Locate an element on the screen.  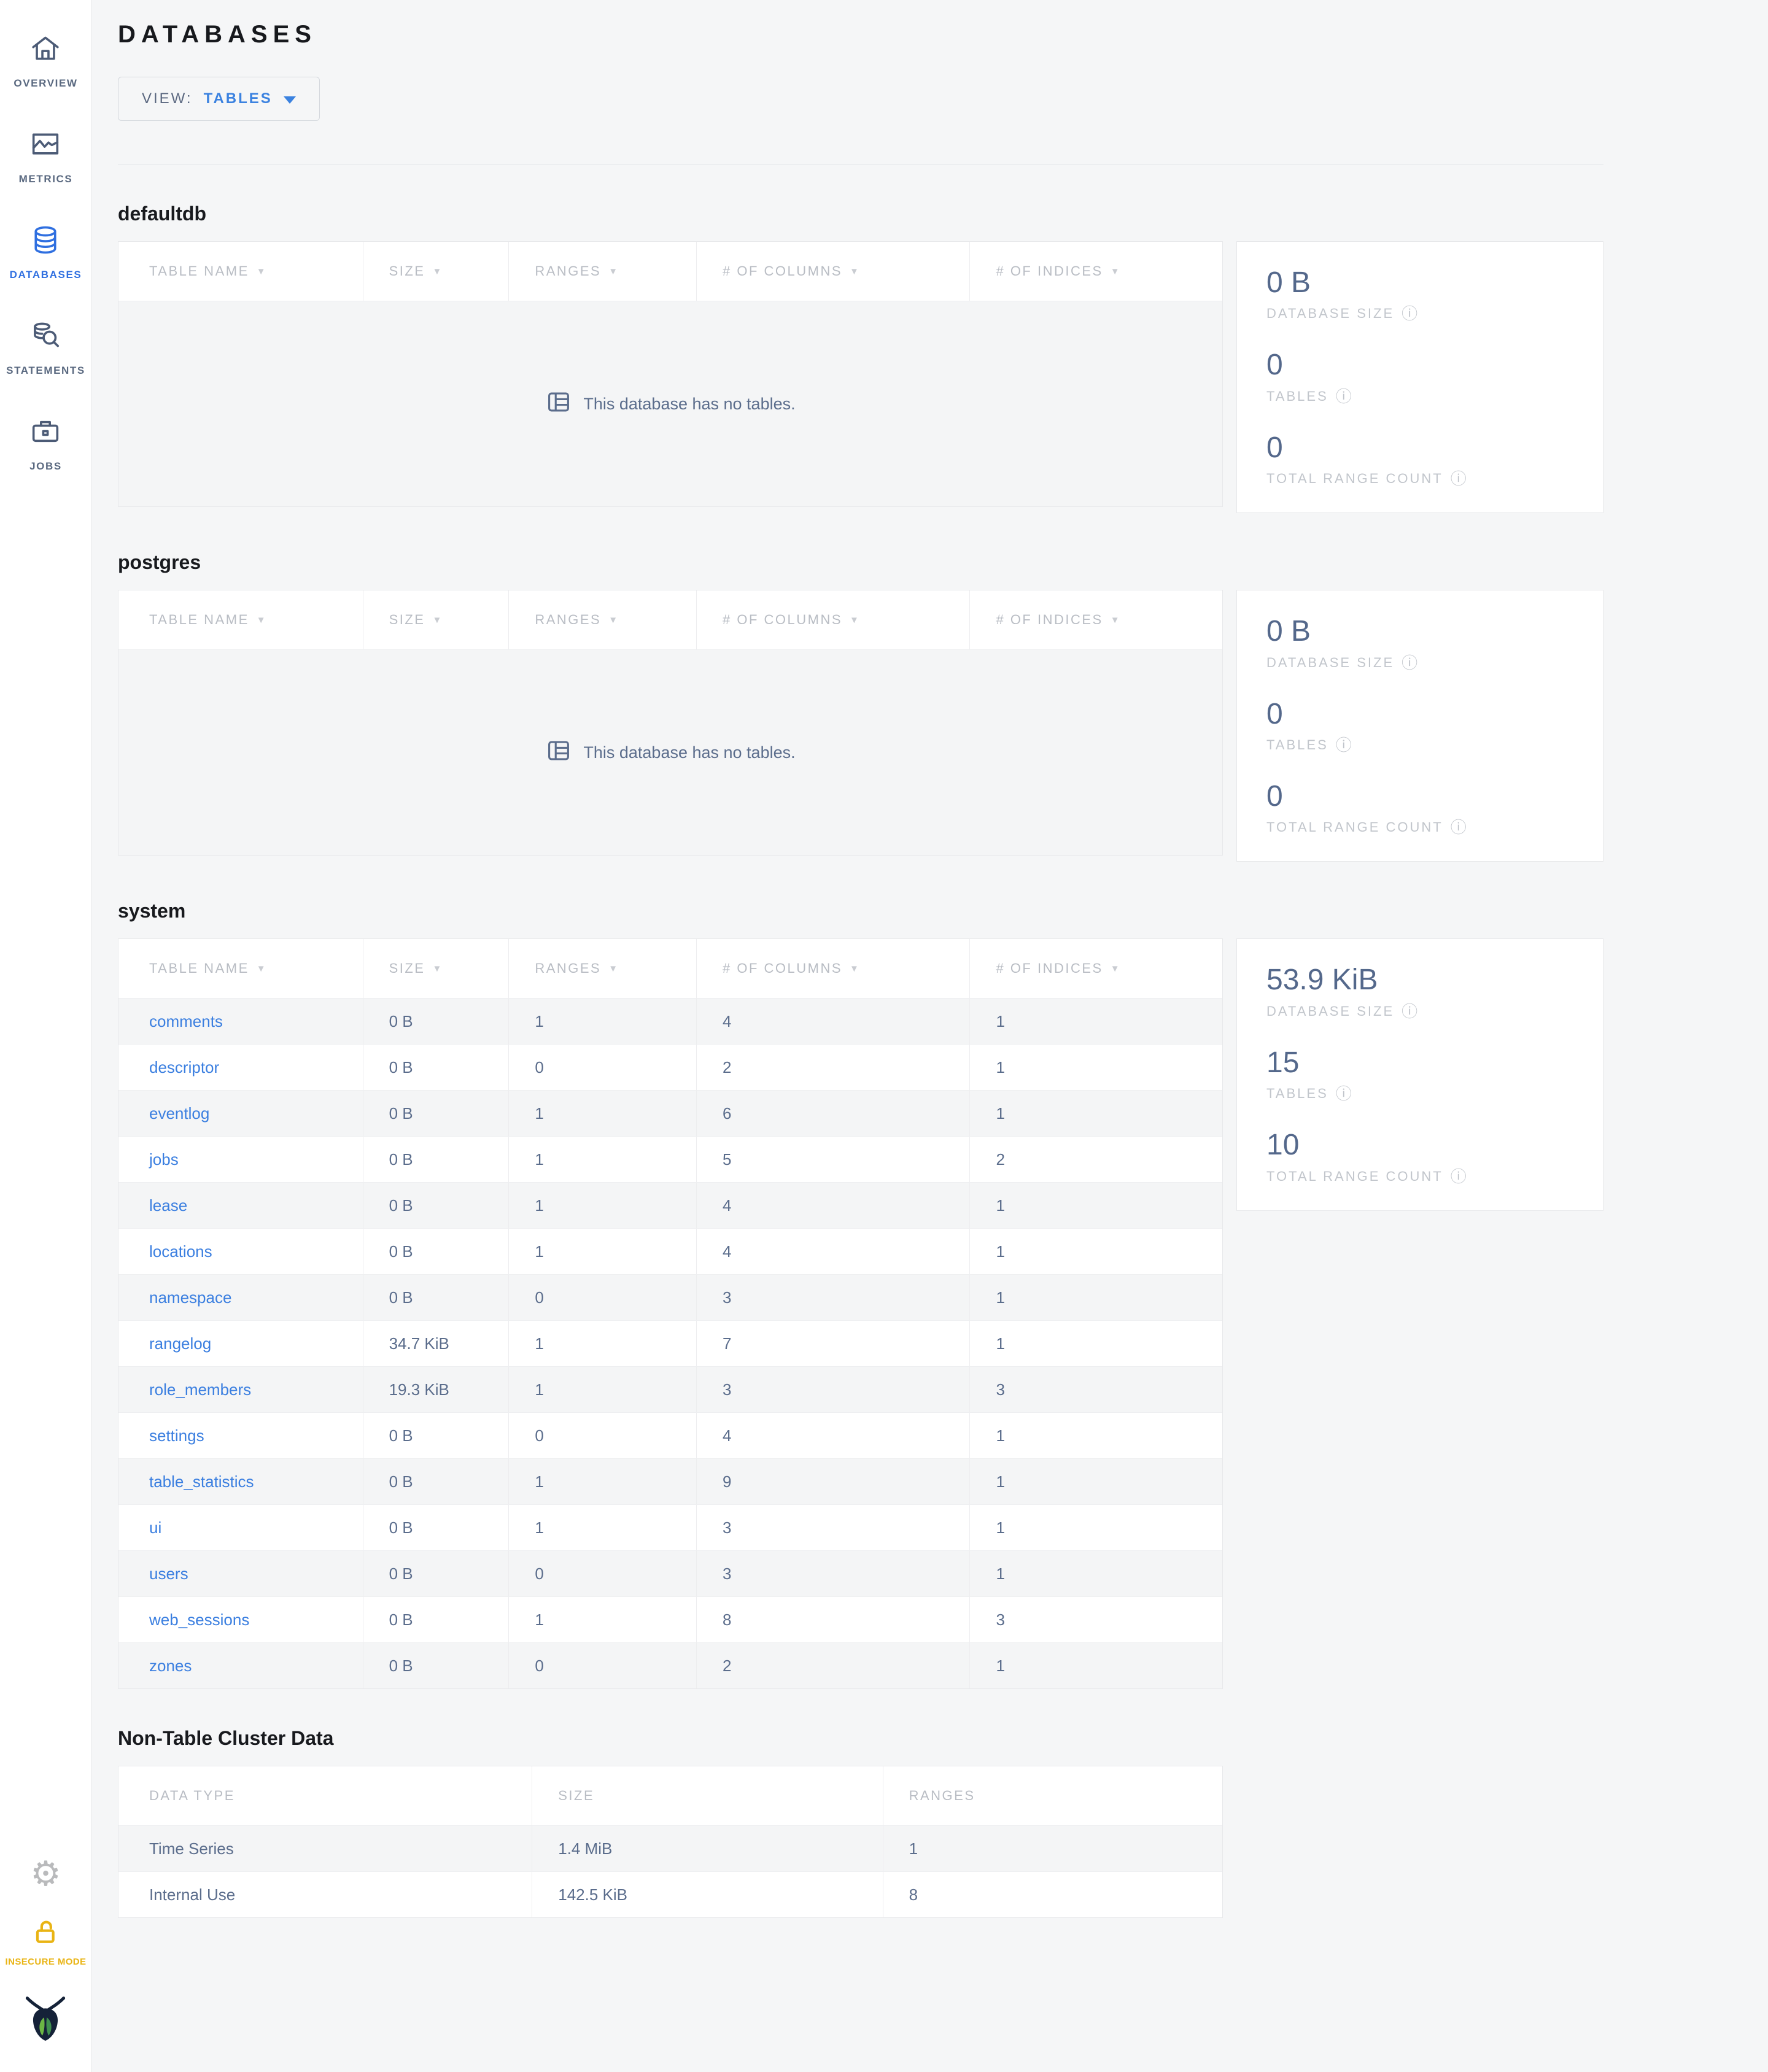
table-row: jobs 0 B 1 5 2 is located at coordinates (670, 1159).